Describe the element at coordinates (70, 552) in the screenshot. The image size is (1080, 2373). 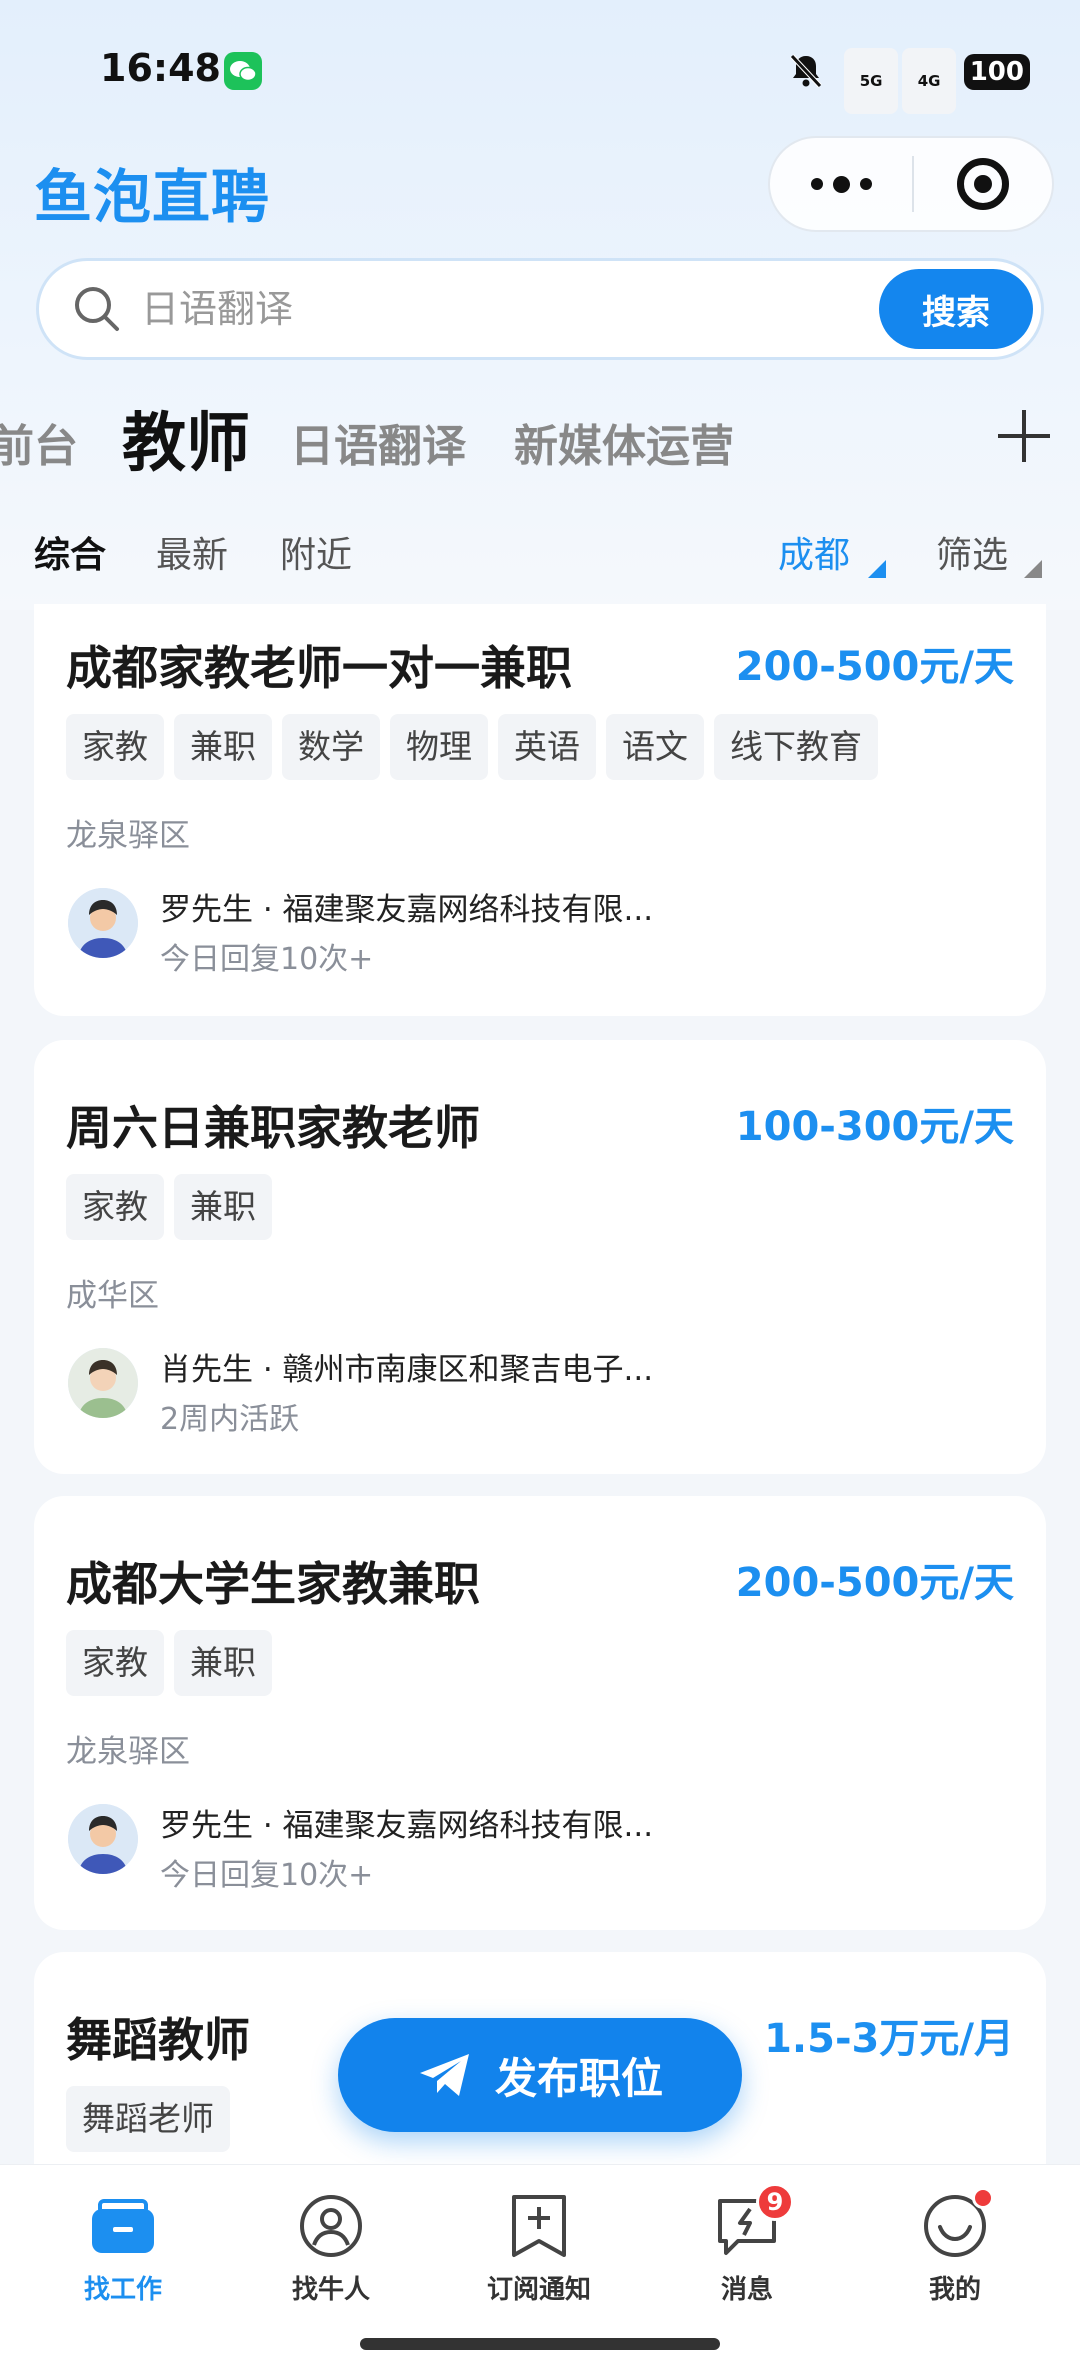
I see `sort-comprehensive: 综合` at that location.